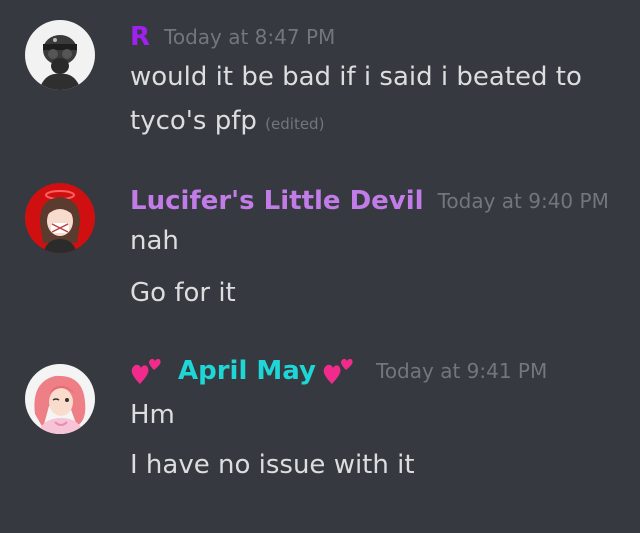  What do you see at coordinates (60, 399) in the screenshot?
I see `pink-hair-girl-avatar` at bounding box center [60, 399].